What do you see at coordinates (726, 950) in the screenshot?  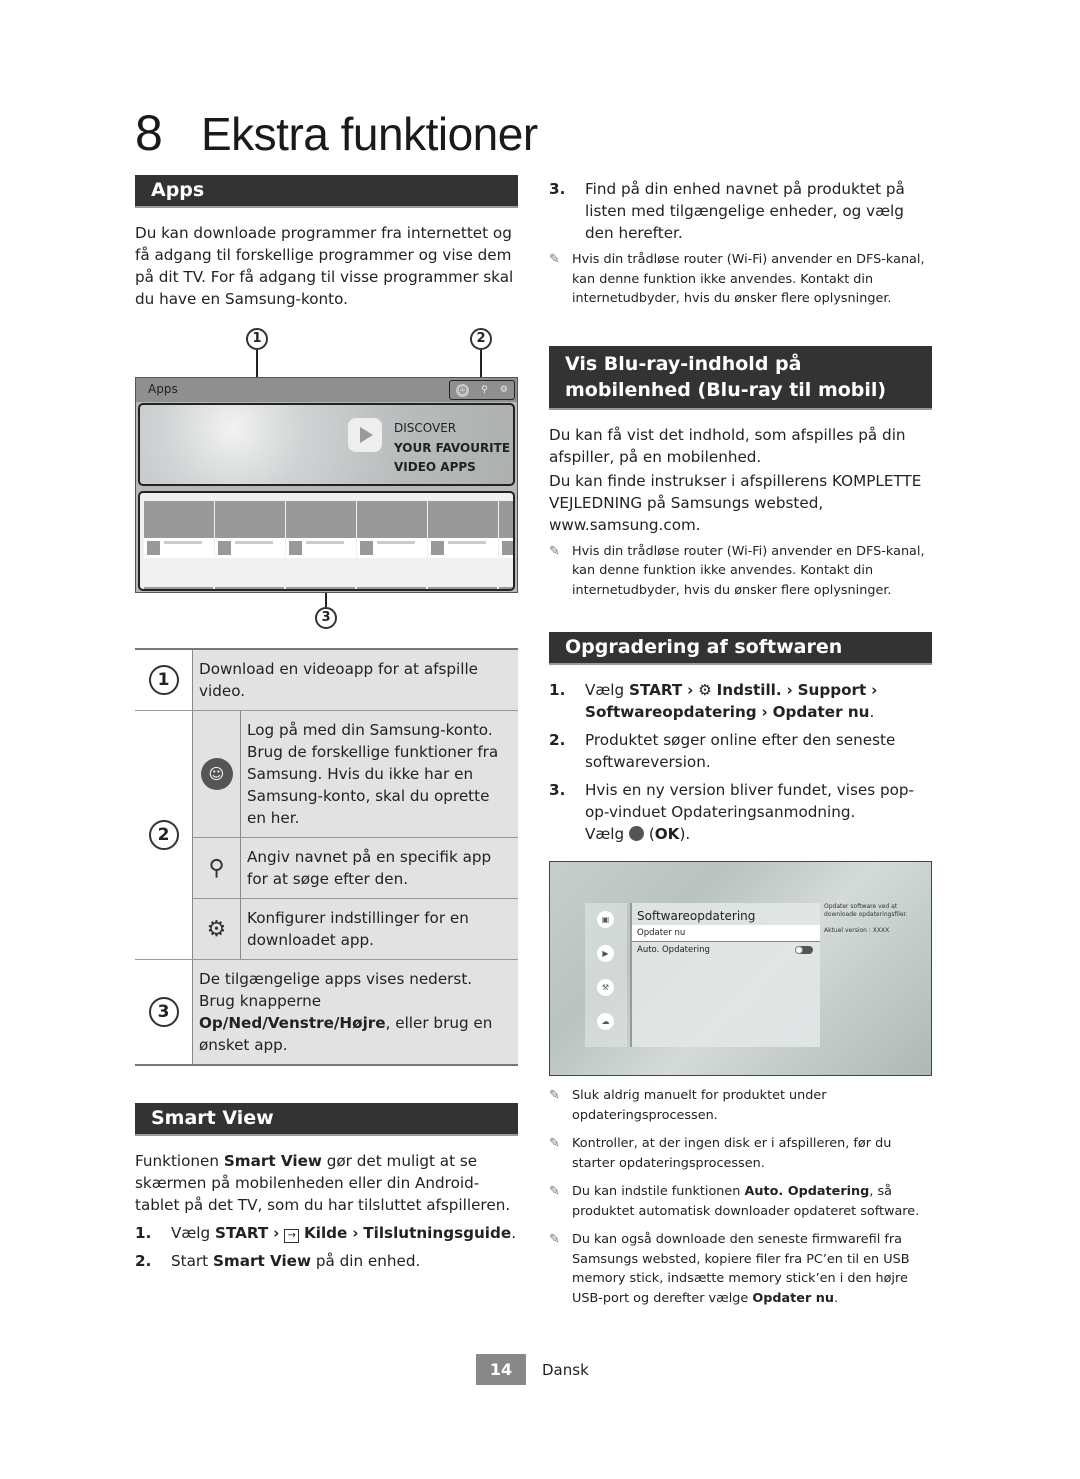 I see `auto-update-item: Auto. Opdatering` at bounding box center [726, 950].